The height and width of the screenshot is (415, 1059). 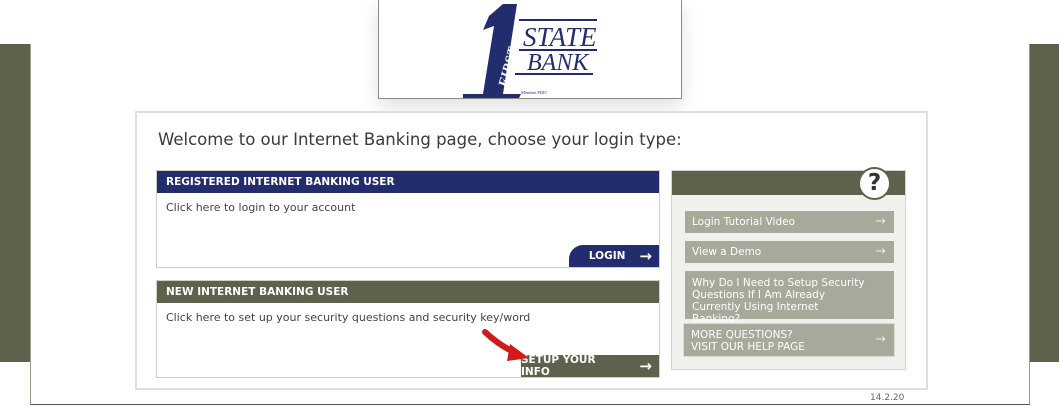 What do you see at coordinates (607, 256) in the screenshot?
I see `login-button-label: LOGIN` at bounding box center [607, 256].